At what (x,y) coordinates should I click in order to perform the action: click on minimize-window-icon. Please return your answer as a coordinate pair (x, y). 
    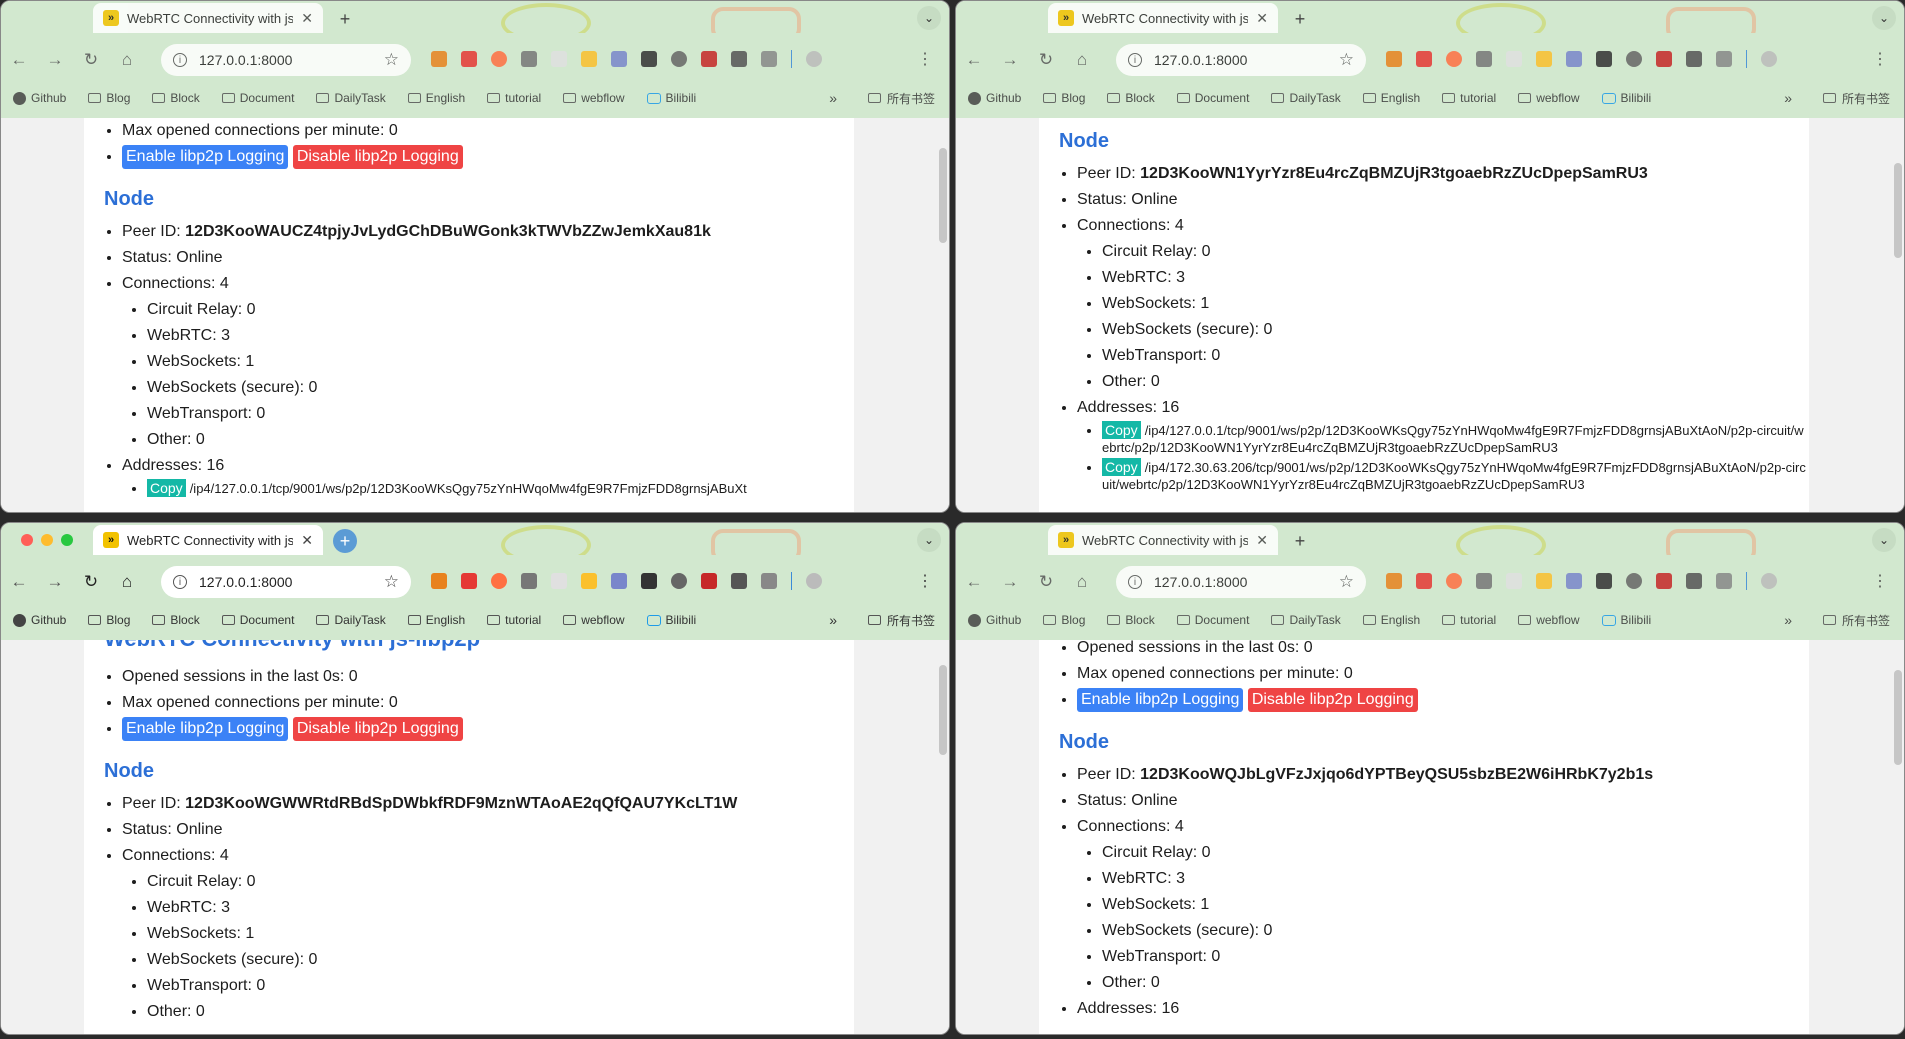
    Looking at the image, I should click on (47, 540).